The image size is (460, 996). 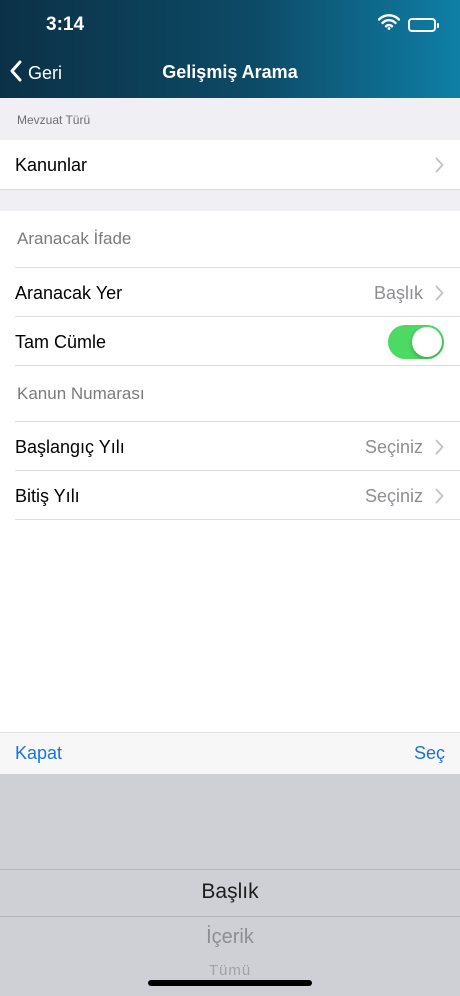 I want to click on picker-option: İçerik, so click(x=230, y=937).